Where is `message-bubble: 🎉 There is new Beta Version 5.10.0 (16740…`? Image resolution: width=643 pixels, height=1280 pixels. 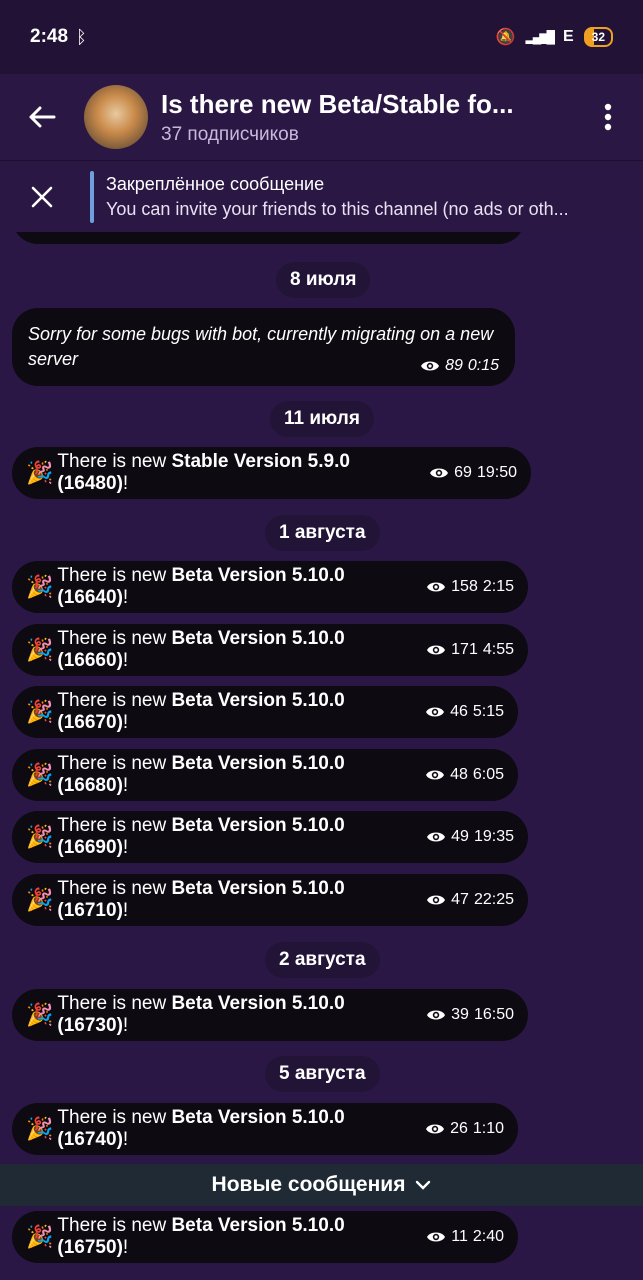
message-bubble: 🎉 There is new Beta Version 5.10.0 (16740… is located at coordinates (265, 1129).